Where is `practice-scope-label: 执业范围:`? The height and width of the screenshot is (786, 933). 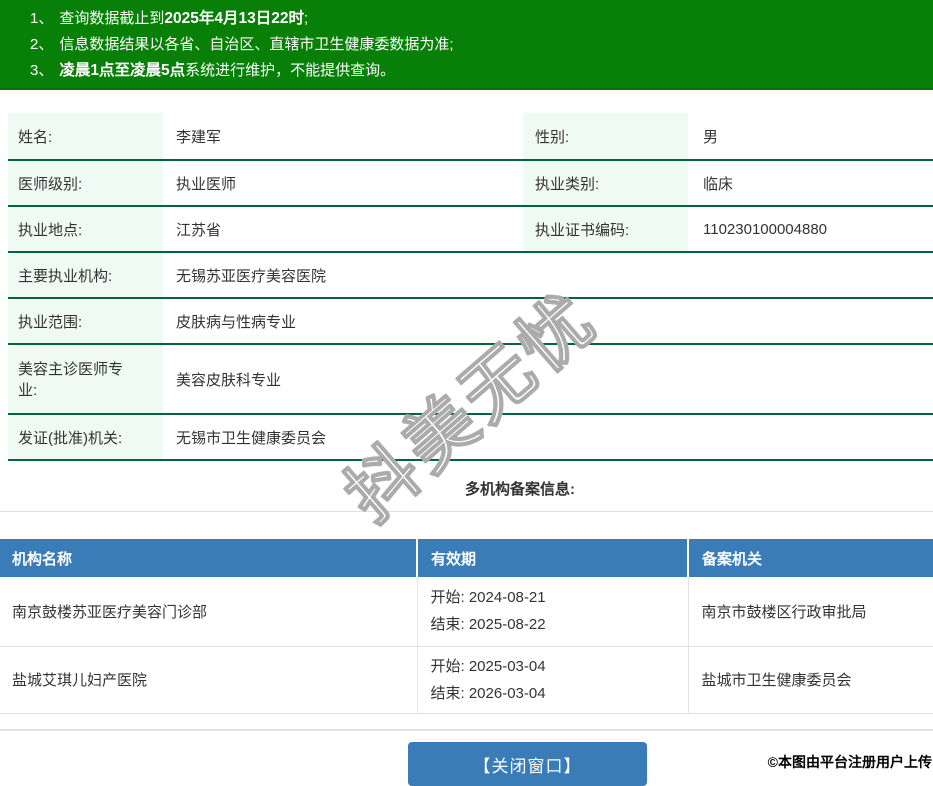
practice-scope-label: 执业范围: is located at coordinates (85, 321).